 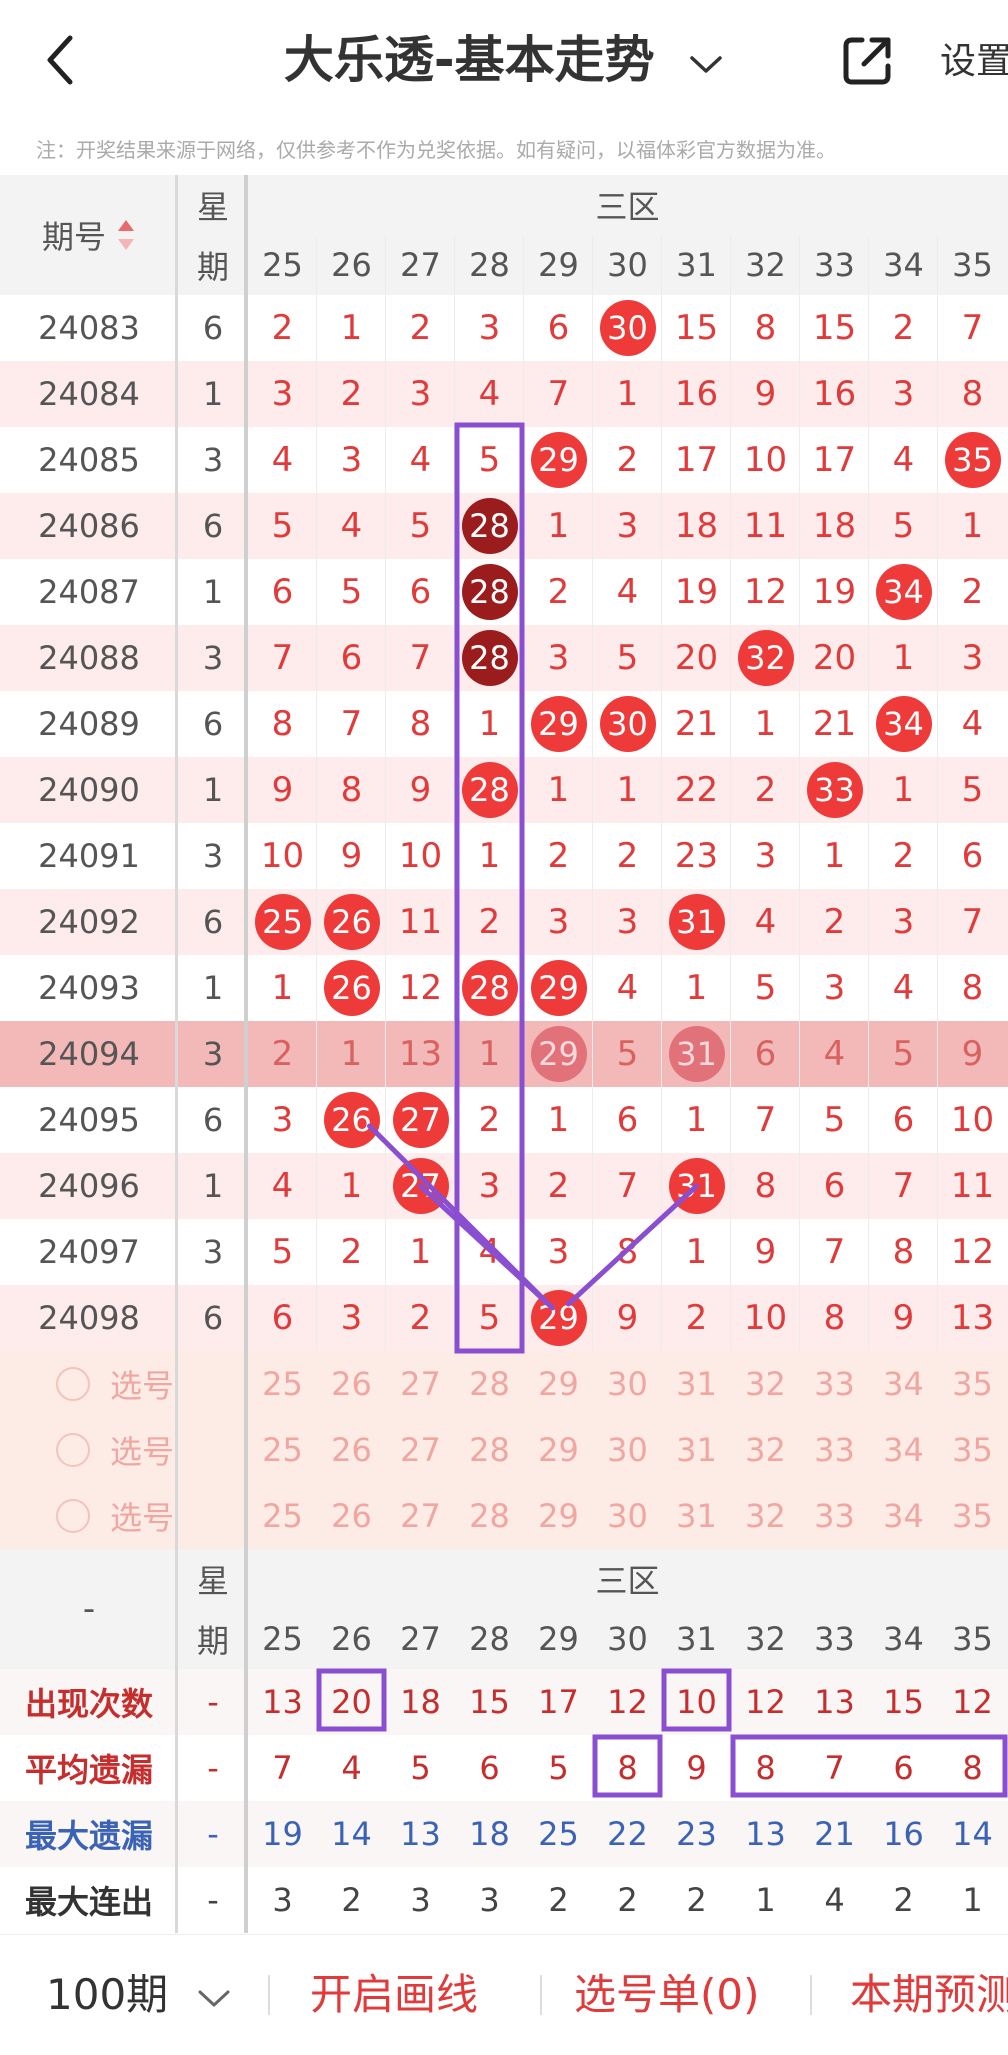 I want to click on pick-number: 25, so click(x=282, y=1384).